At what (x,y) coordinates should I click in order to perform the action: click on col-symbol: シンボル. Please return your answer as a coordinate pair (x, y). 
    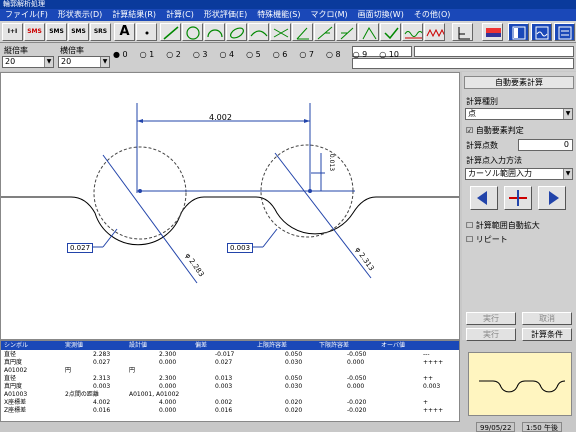
    Looking at the image, I should click on (16, 345).